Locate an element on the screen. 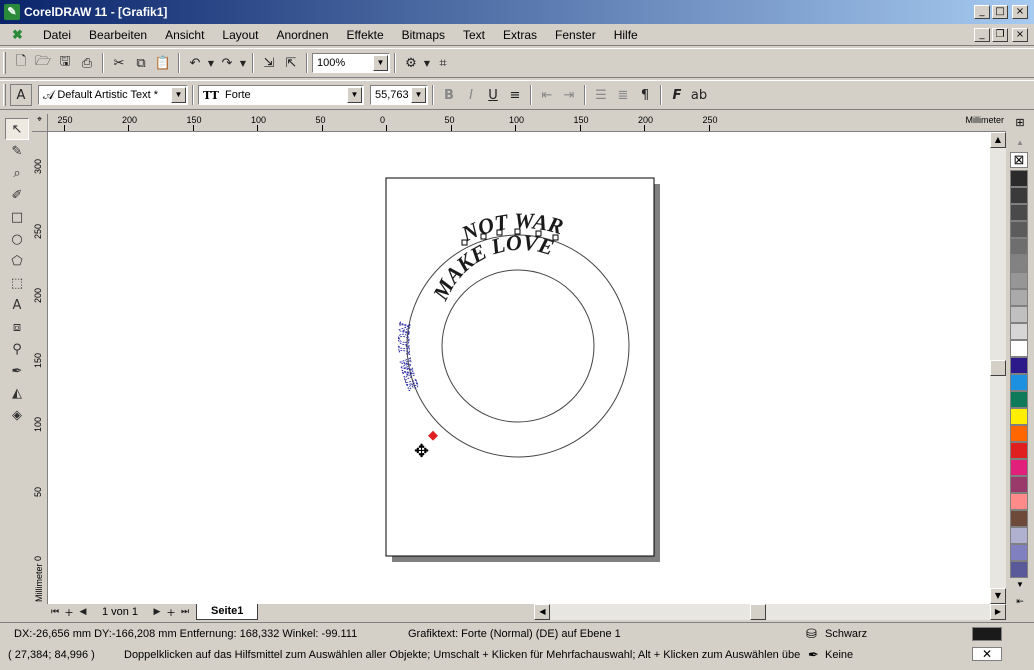 This screenshot has width=1034, height=670. font-select: TT Forte ▼ is located at coordinates (281, 95).